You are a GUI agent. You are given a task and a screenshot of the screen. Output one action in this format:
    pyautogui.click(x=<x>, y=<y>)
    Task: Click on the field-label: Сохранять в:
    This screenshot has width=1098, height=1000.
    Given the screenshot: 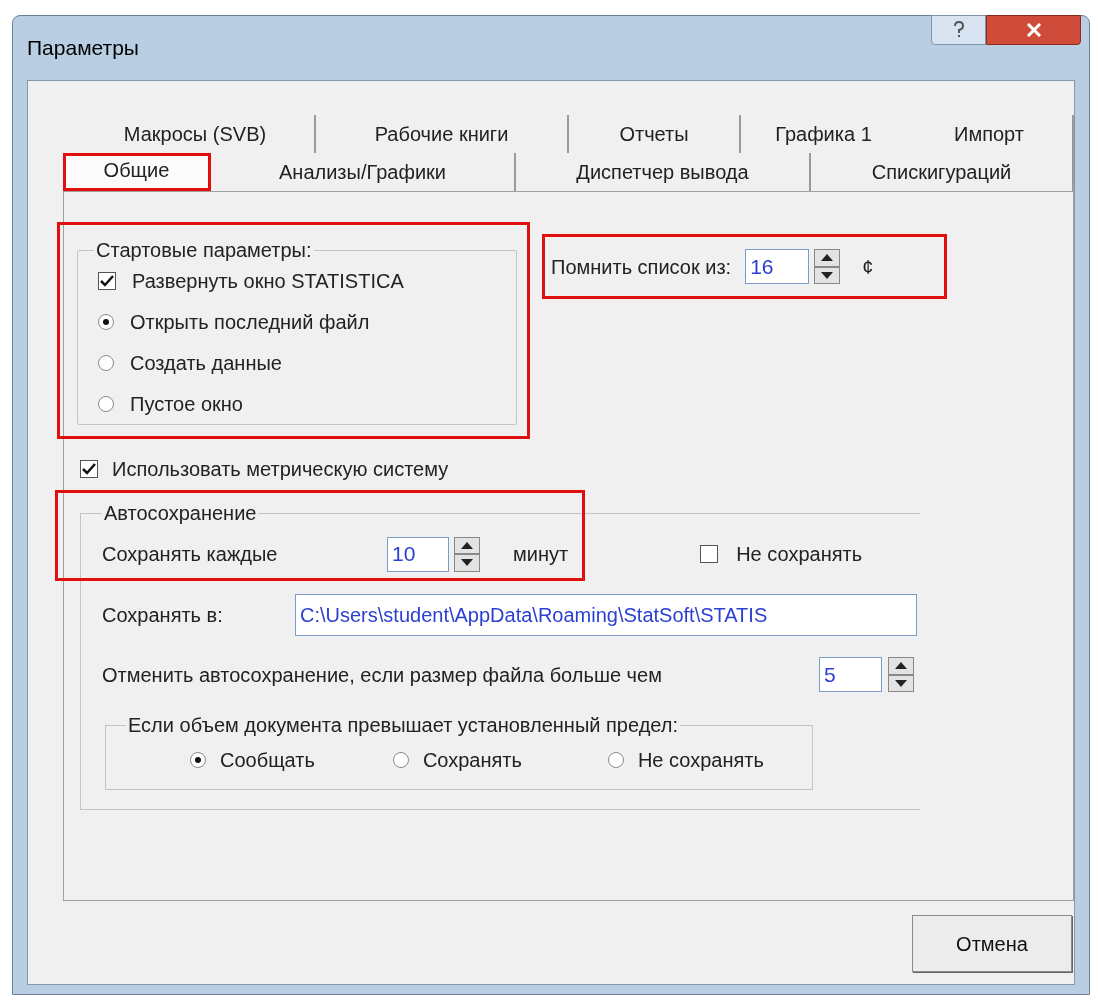 What is the action you would take?
    pyautogui.click(x=163, y=615)
    